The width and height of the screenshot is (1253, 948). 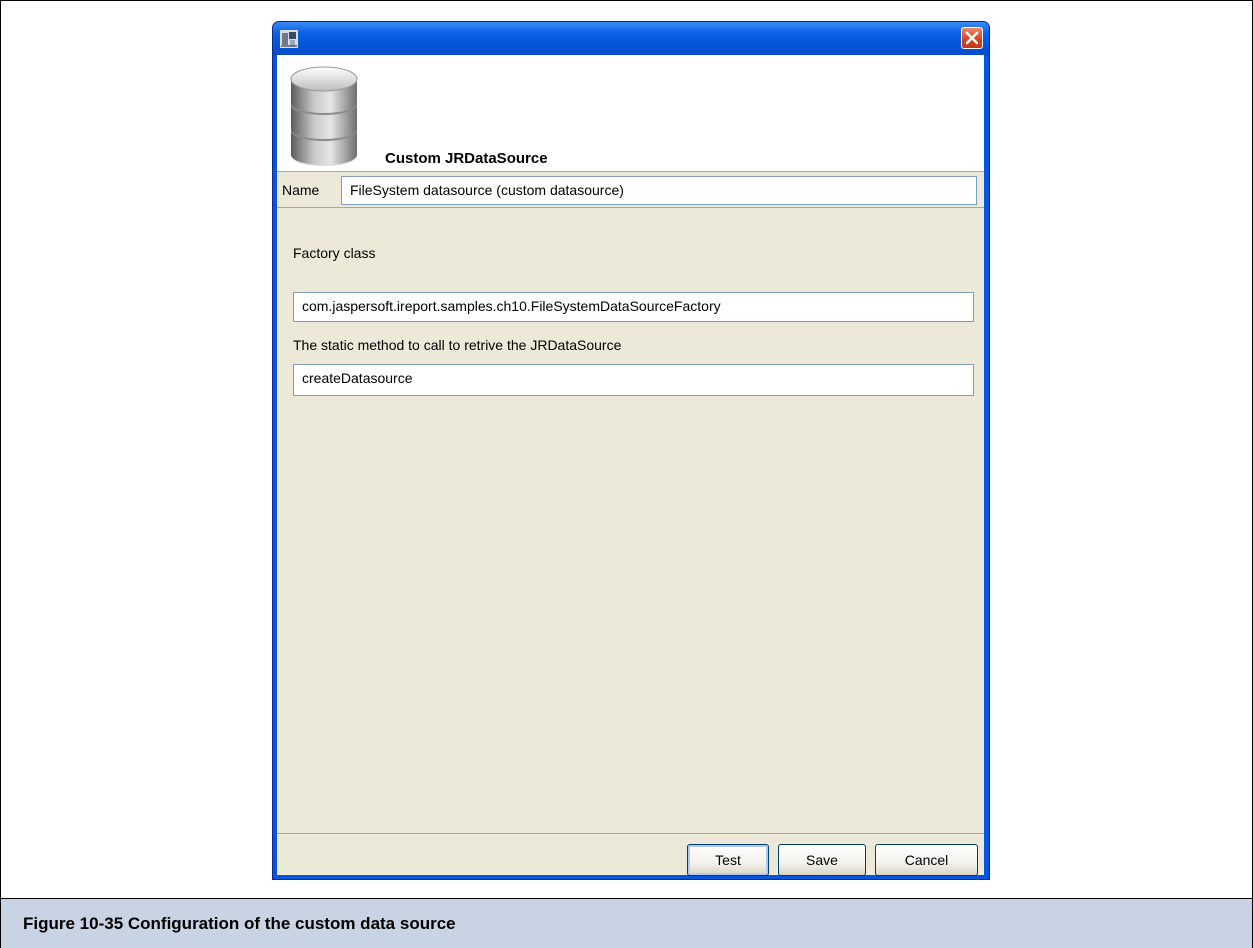 I want to click on title-bar, so click(x=631, y=38).